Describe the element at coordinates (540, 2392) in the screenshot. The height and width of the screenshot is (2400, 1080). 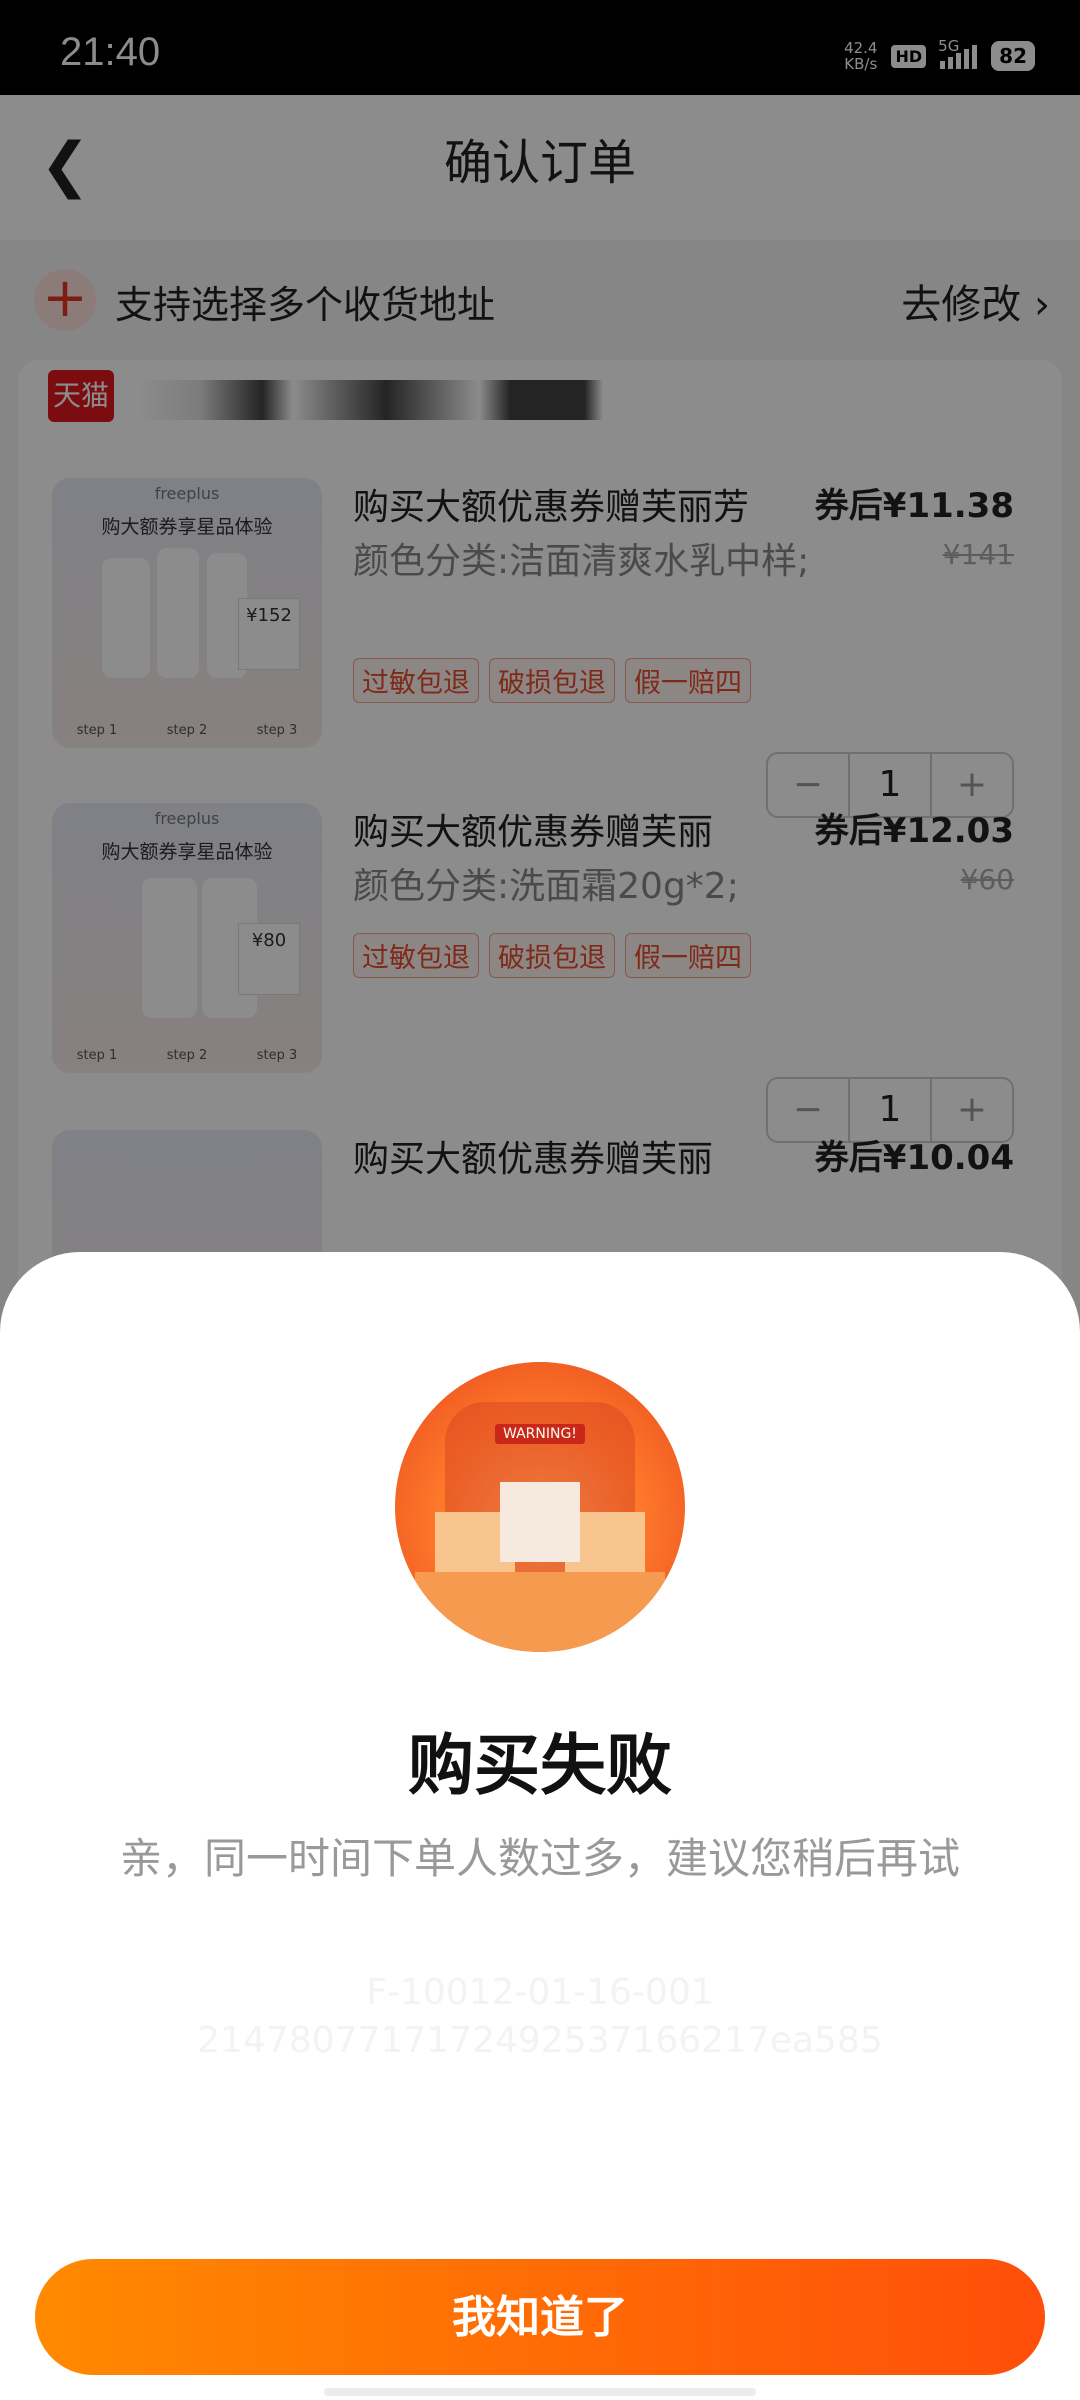
I see `home-indicator` at that location.